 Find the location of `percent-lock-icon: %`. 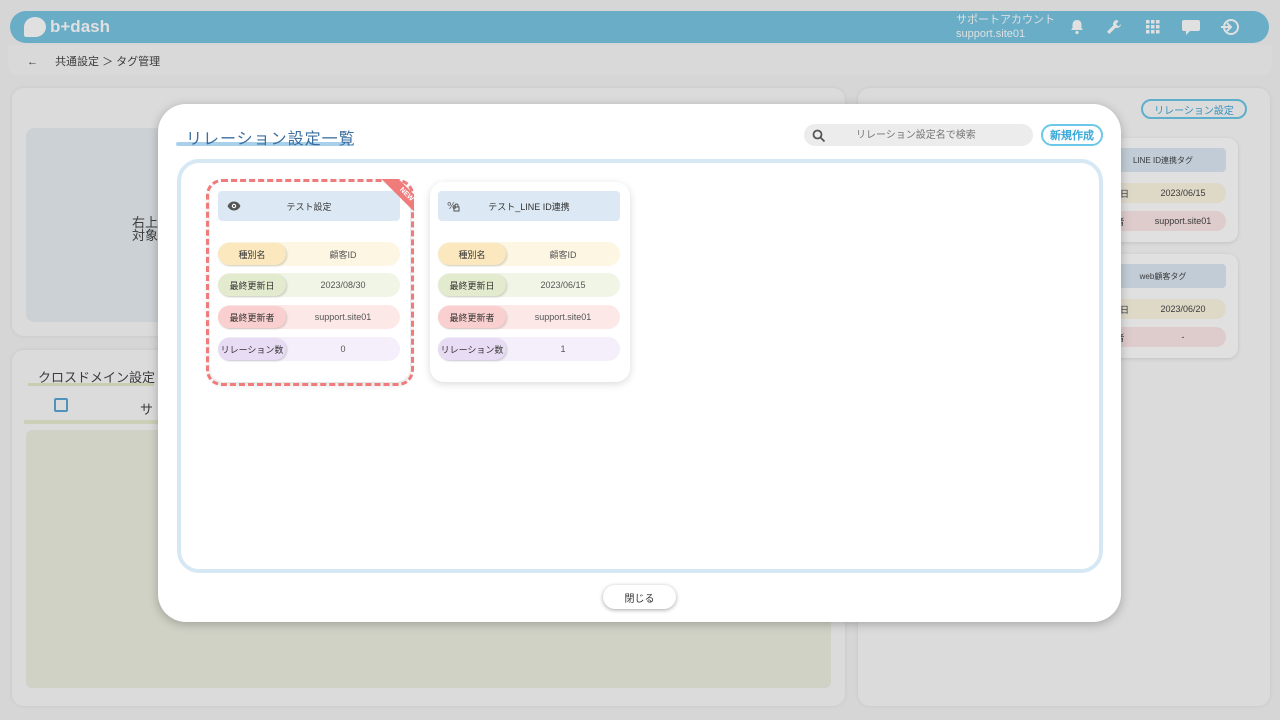

percent-lock-icon: % is located at coordinates (454, 206).